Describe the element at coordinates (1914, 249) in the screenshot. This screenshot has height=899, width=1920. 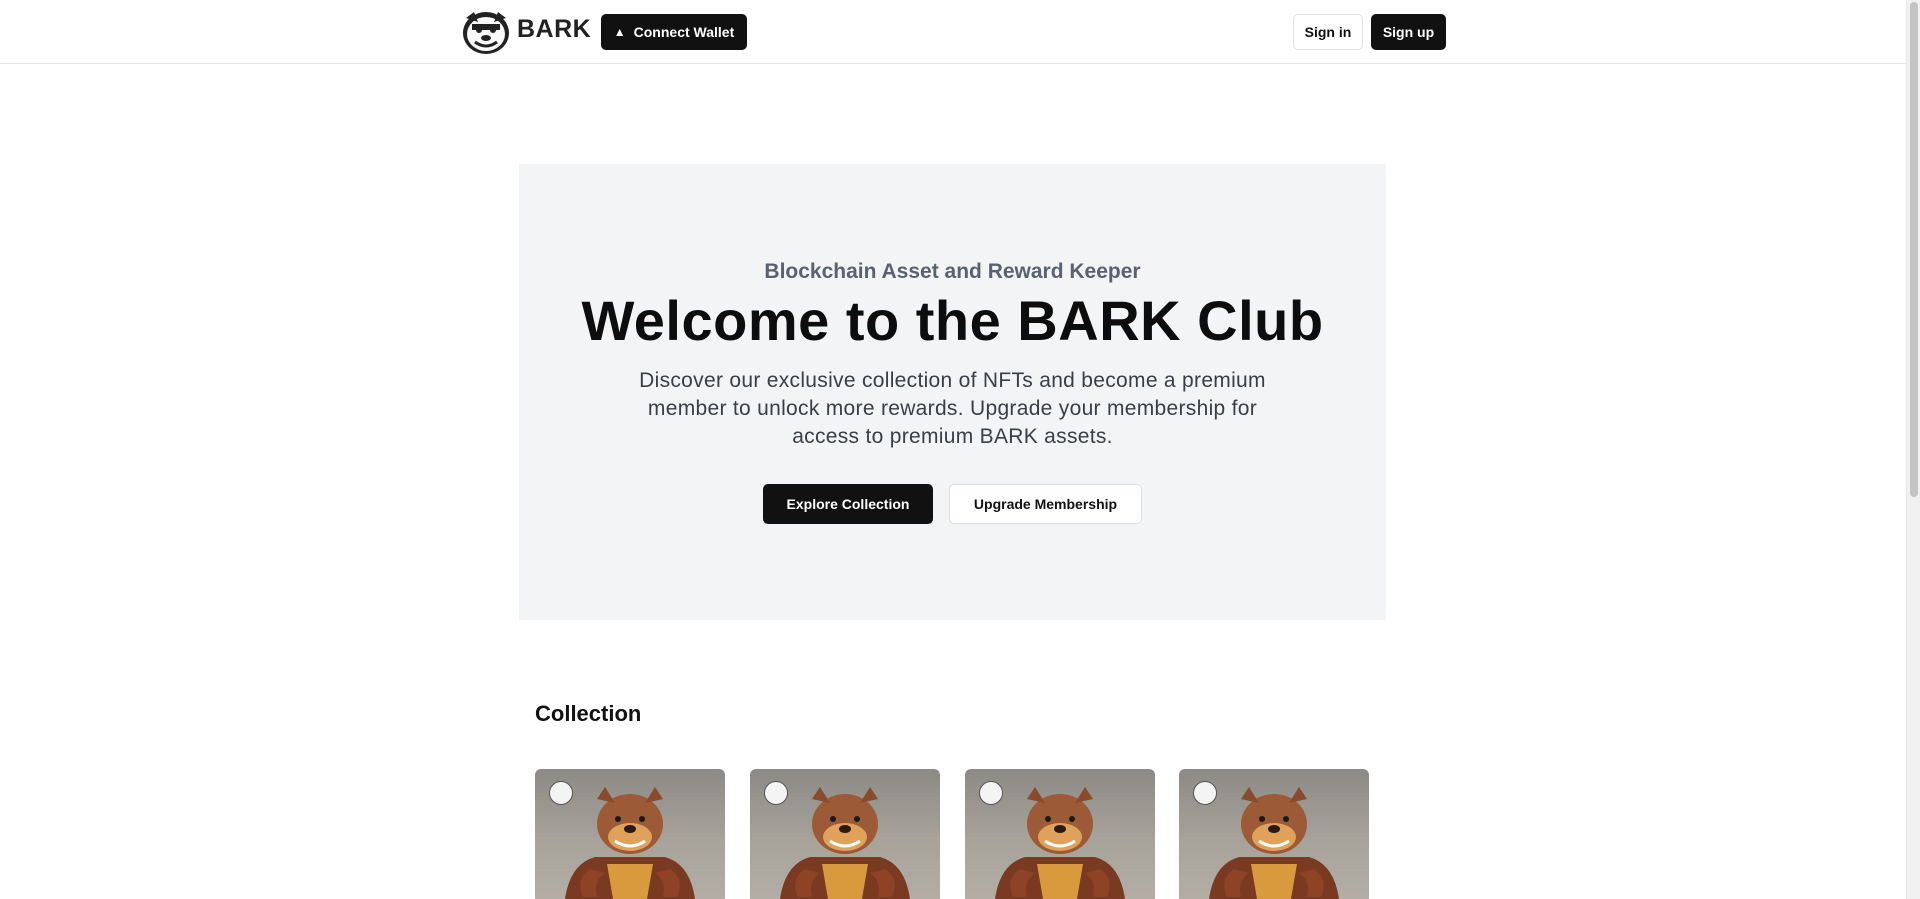
I see `scrollbar-thumb` at that location.